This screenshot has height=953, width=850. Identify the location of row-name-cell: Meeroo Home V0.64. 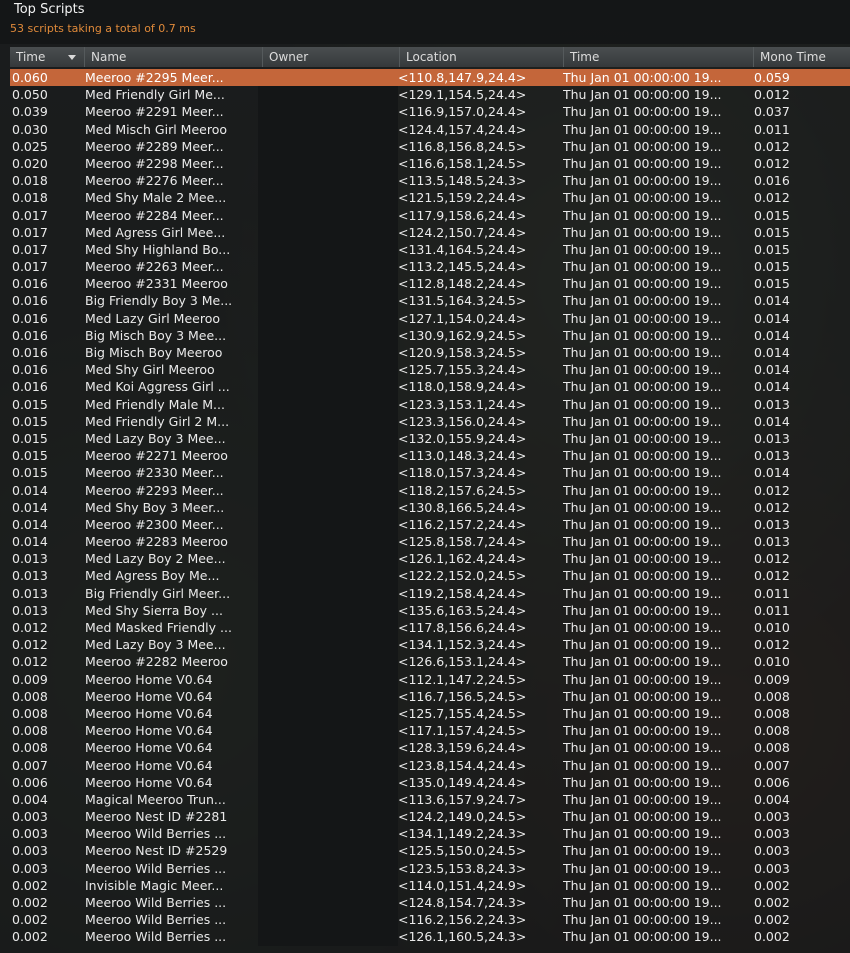
(149, 782).